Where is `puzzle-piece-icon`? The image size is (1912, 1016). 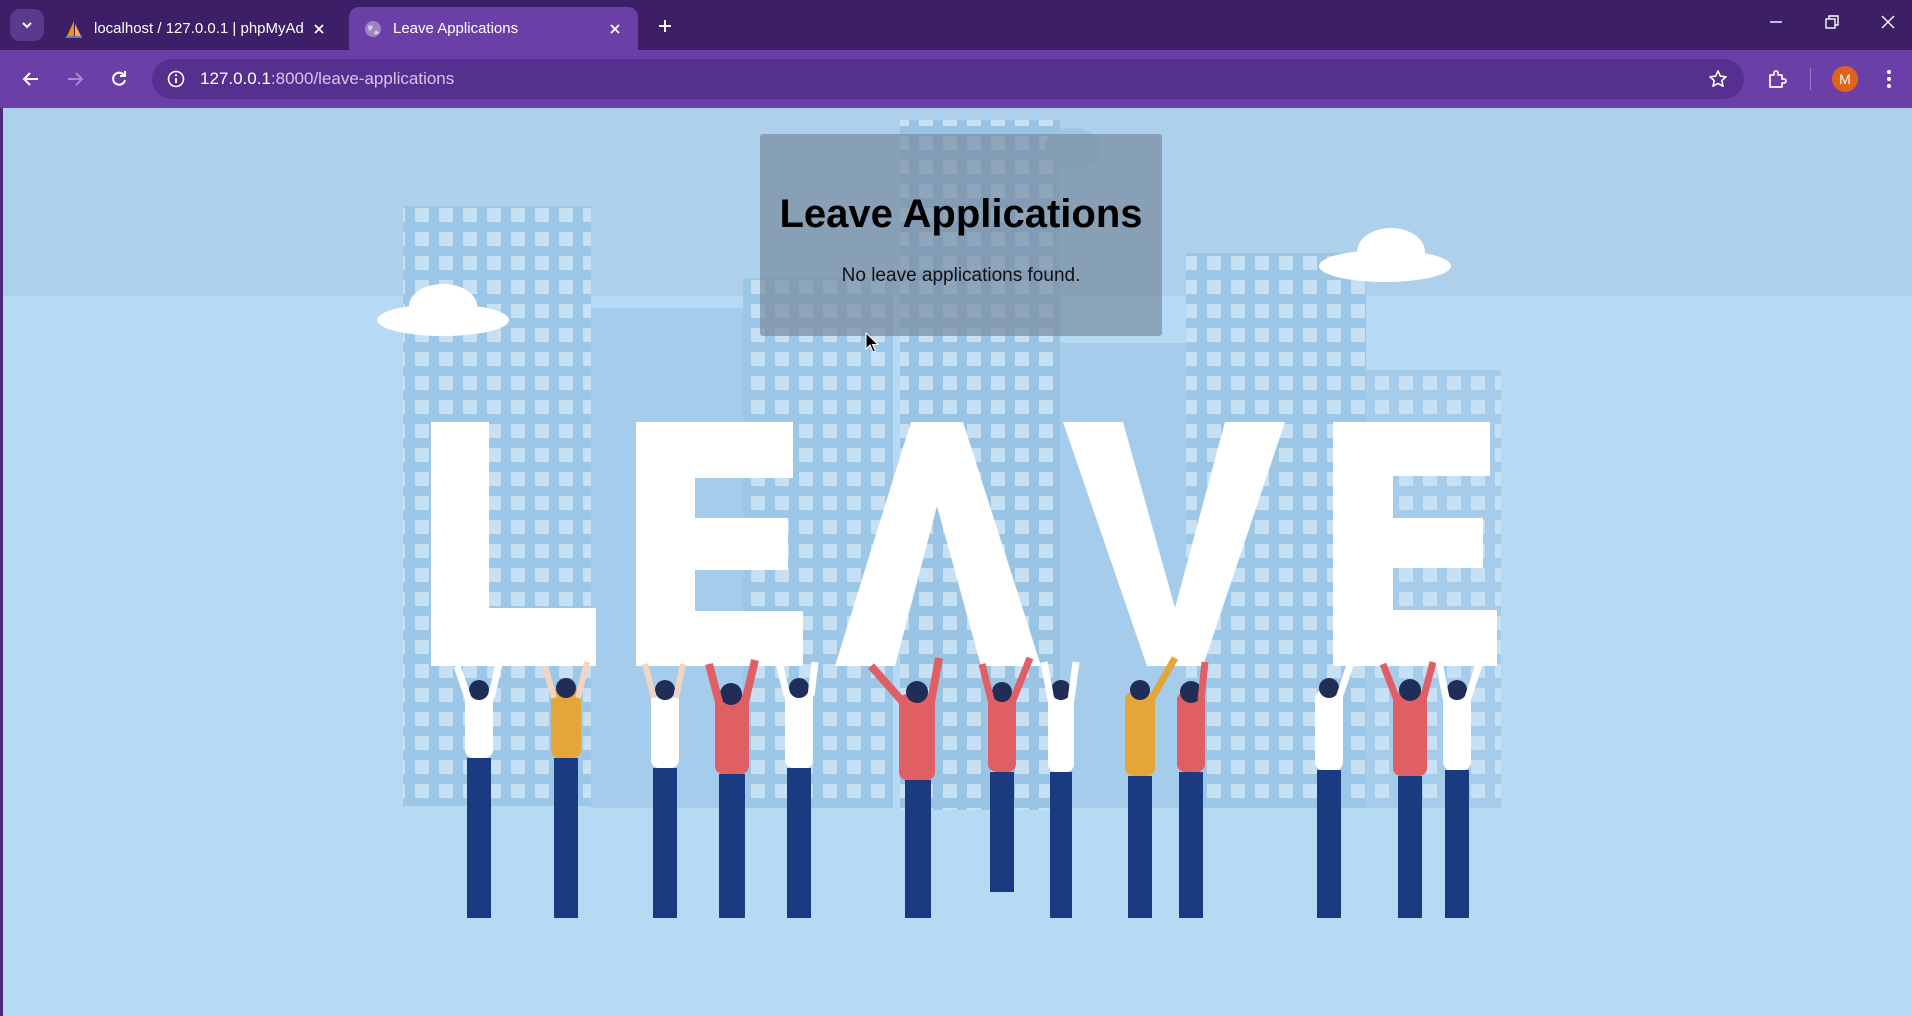
puzzle-piece-icon is located at coordinates (1778, 79).